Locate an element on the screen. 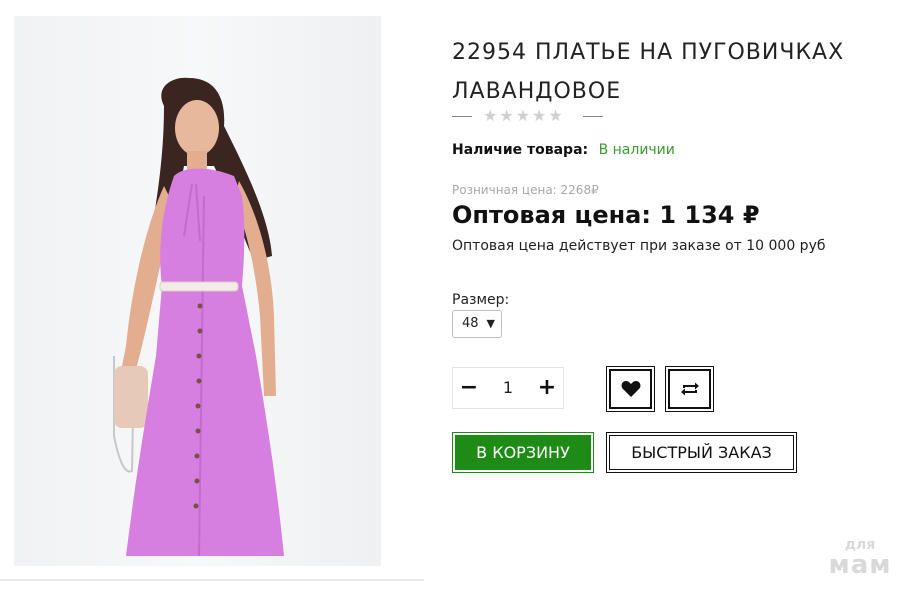  stock-value: В наличии is located at coordinates (636, 150).